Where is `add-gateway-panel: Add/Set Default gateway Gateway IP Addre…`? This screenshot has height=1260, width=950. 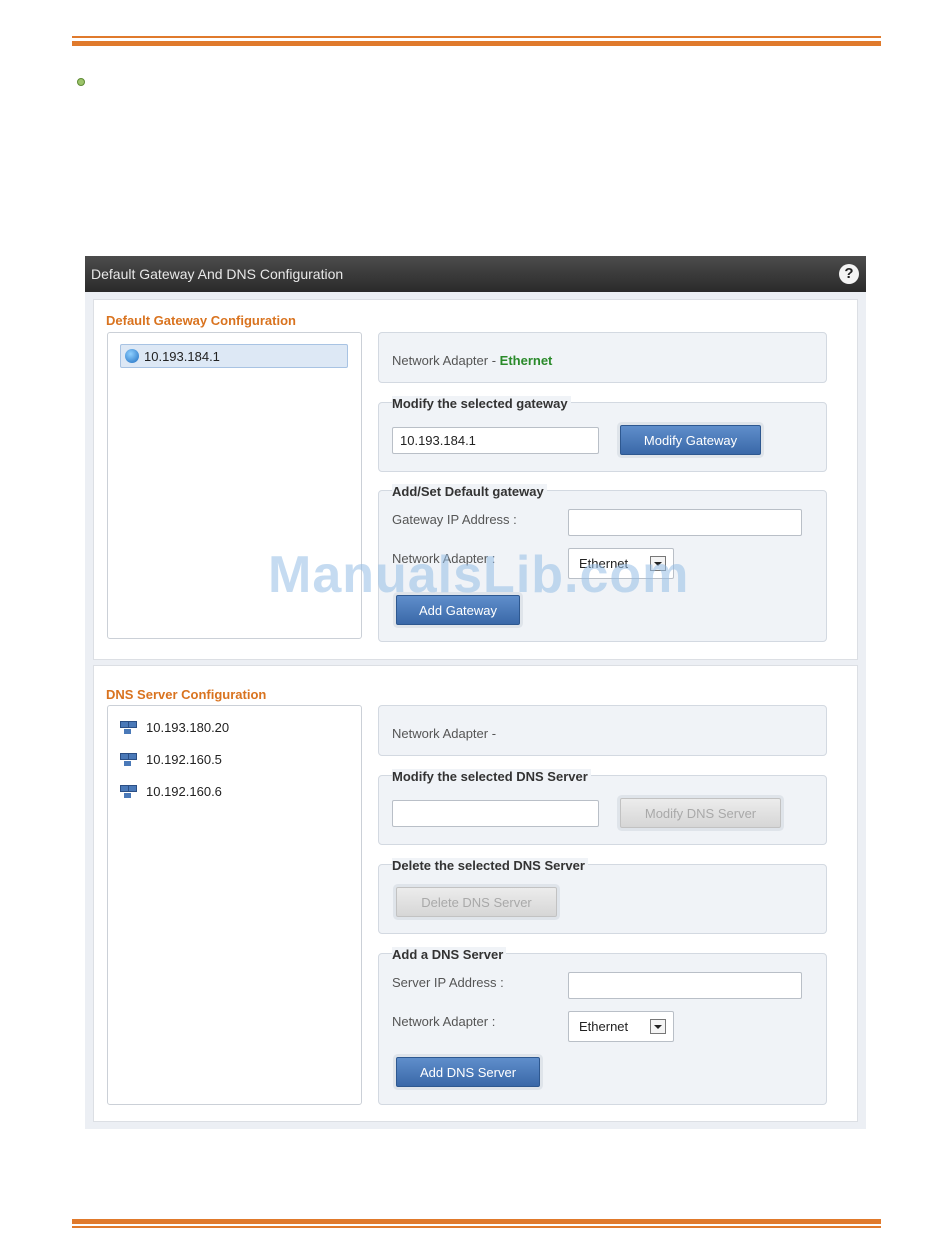
add-gateway-panel: Add/Set Default gateway Gateway IP Addre… is located at coordinates (602, 563).